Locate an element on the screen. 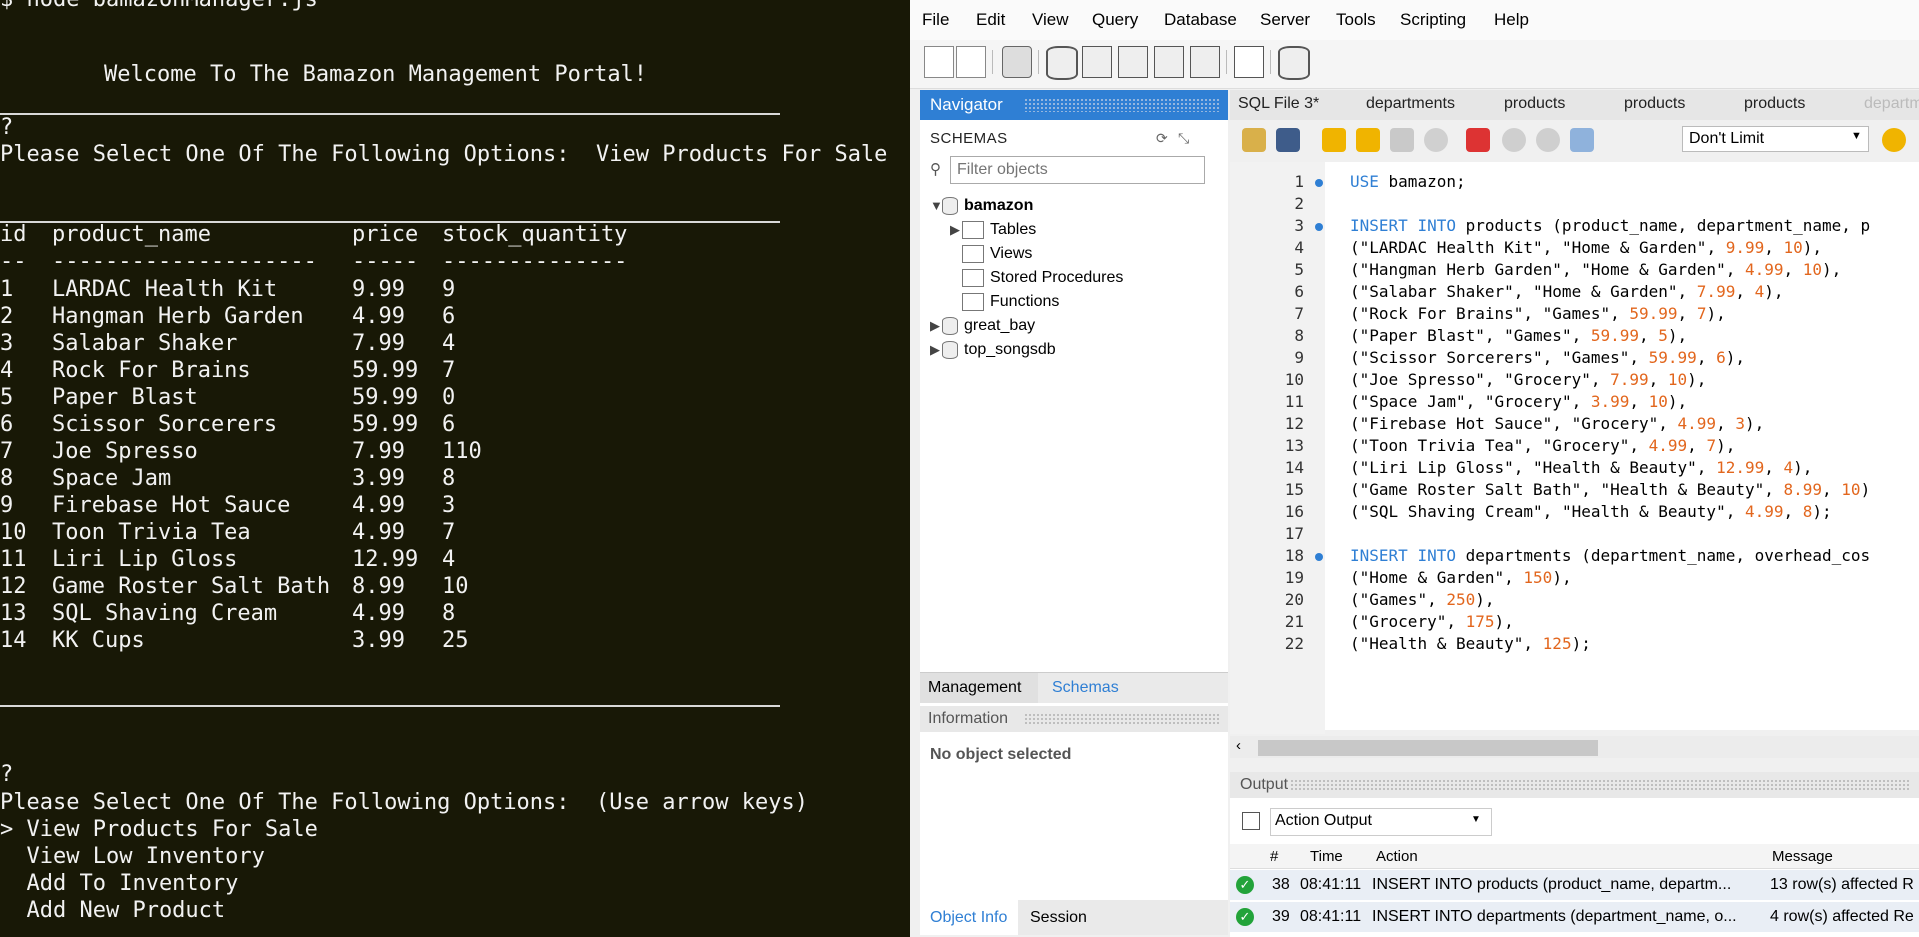  menu-option: View Low Inventory is located at coordinates (132, 856).